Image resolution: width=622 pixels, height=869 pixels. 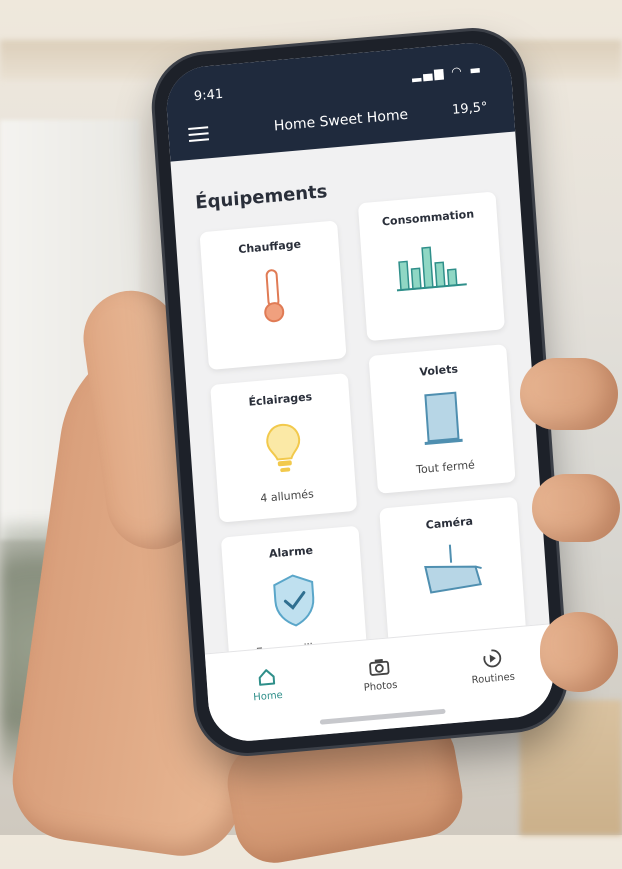 I want to click on card-chauffage: Chauffage, so click(x=273, y=295).